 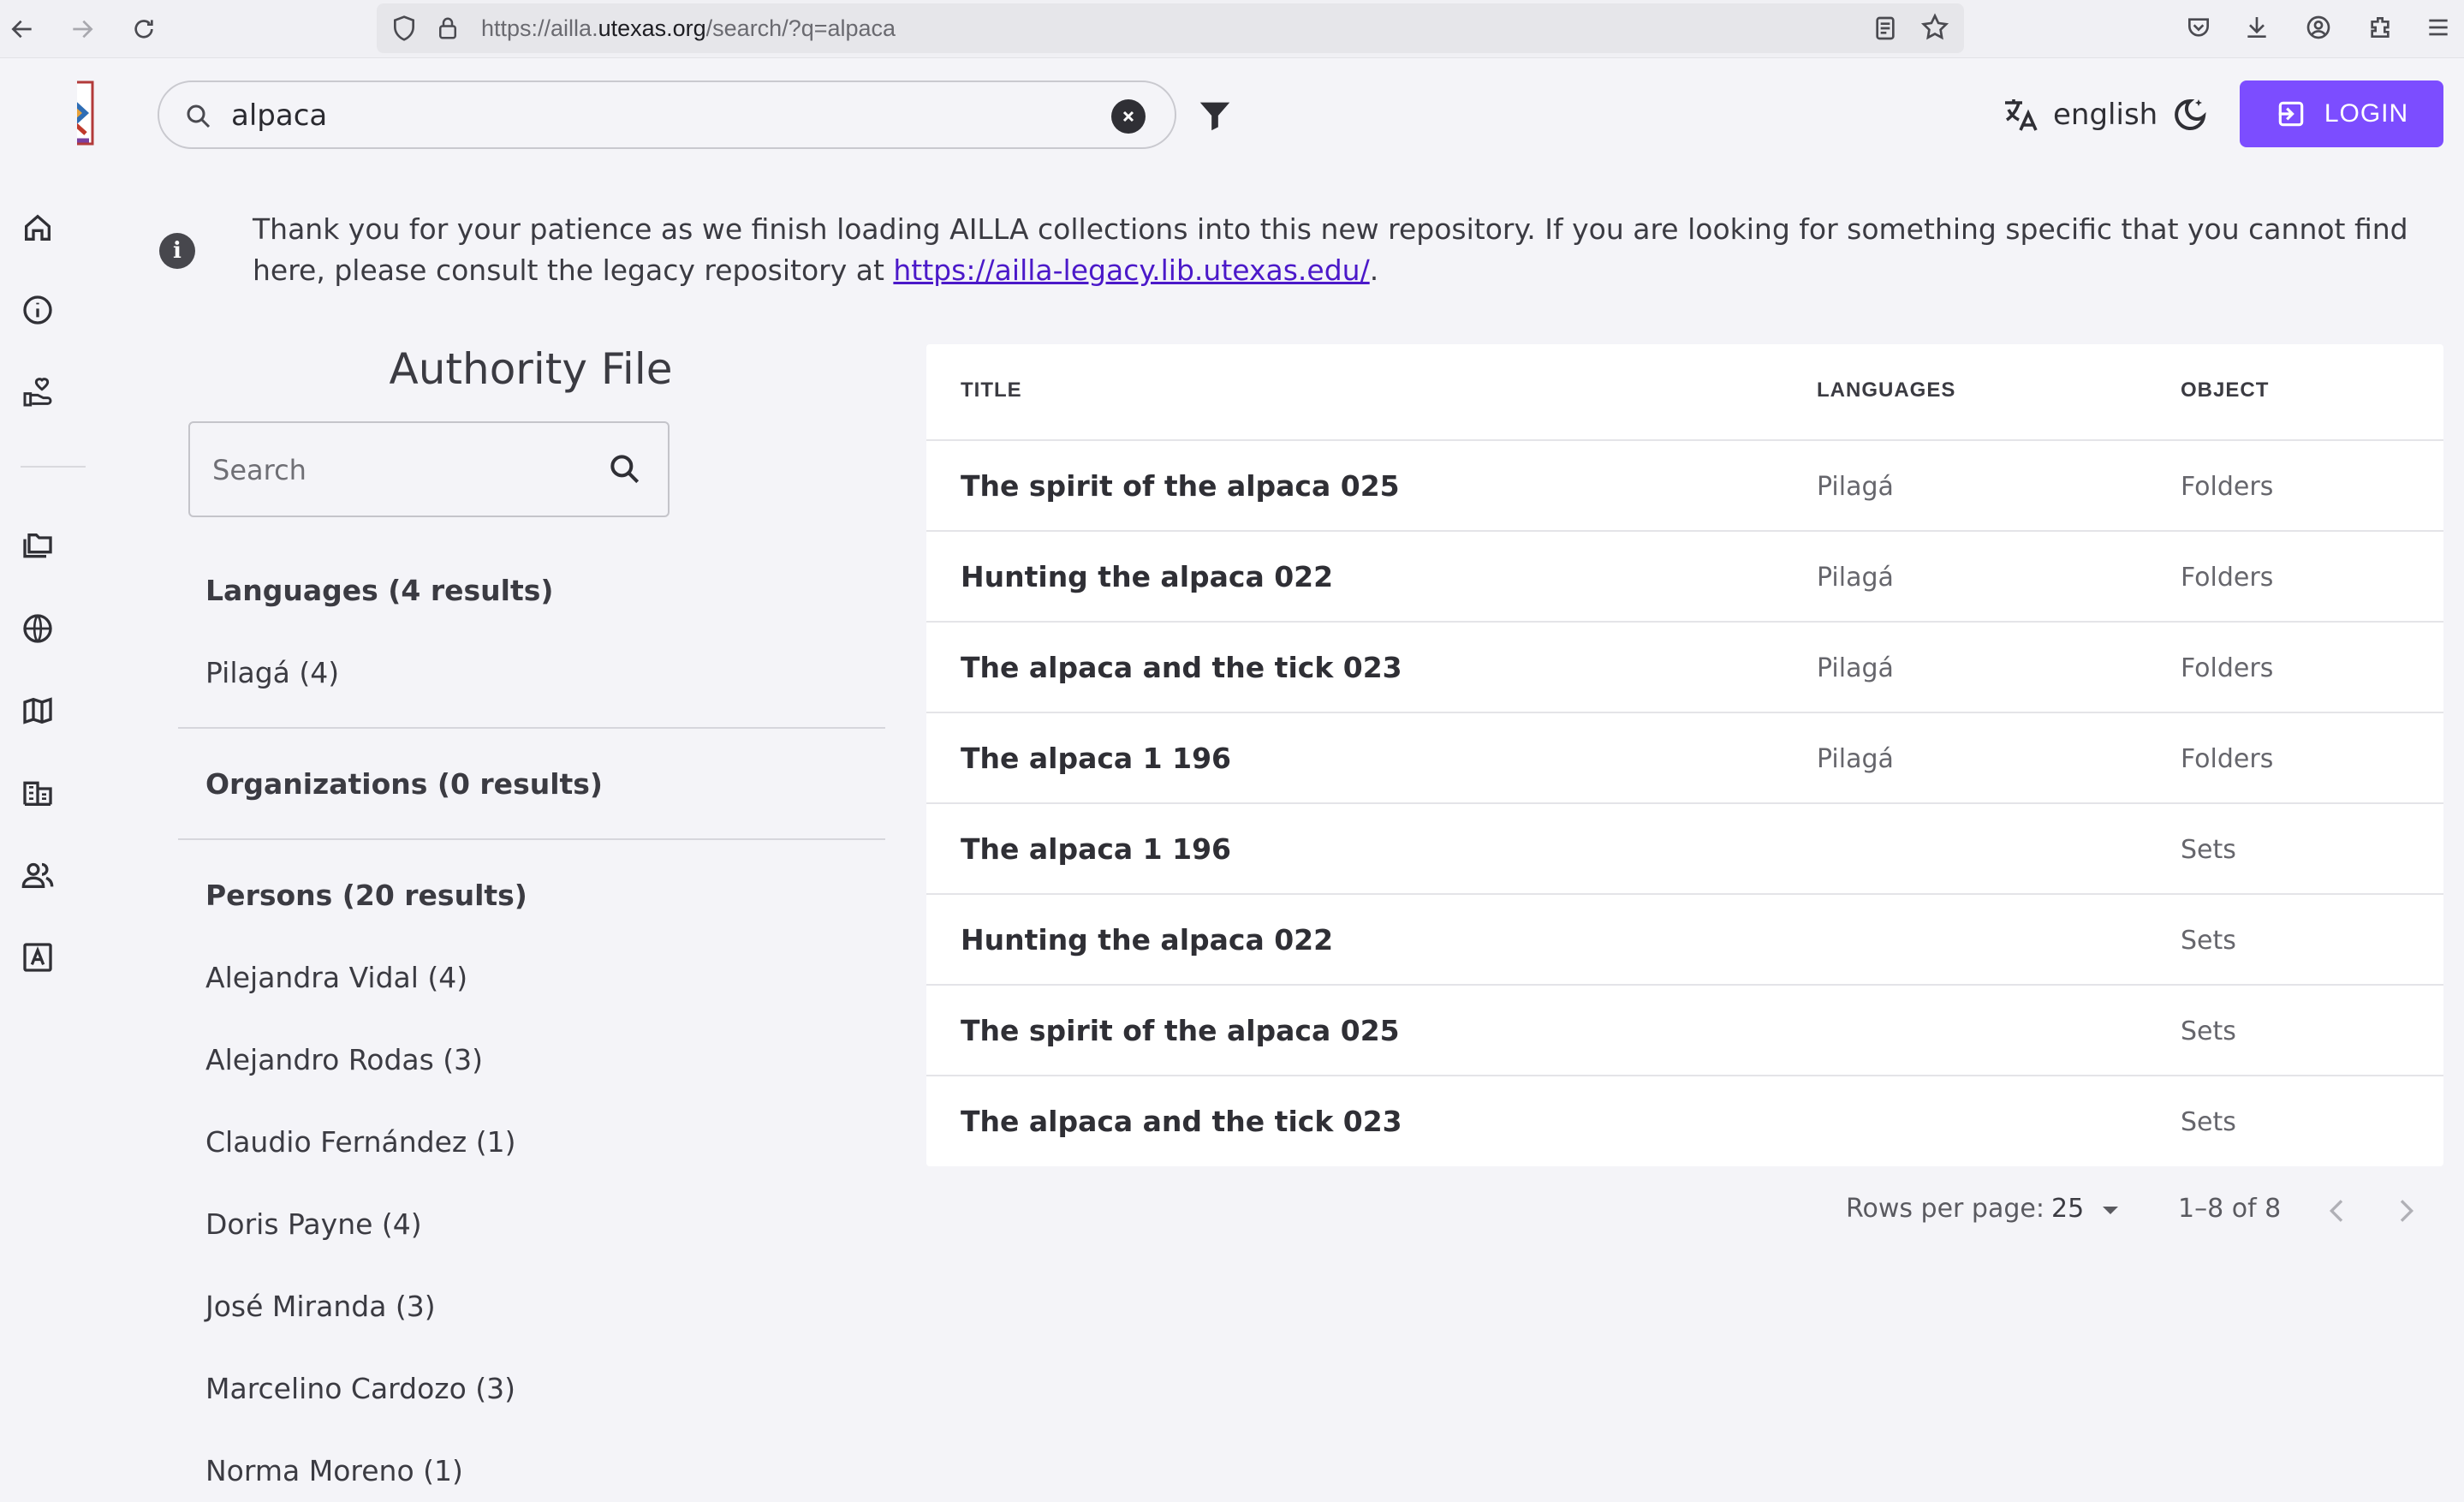 I want to click on login-icon, so click(x=2291, y=114).